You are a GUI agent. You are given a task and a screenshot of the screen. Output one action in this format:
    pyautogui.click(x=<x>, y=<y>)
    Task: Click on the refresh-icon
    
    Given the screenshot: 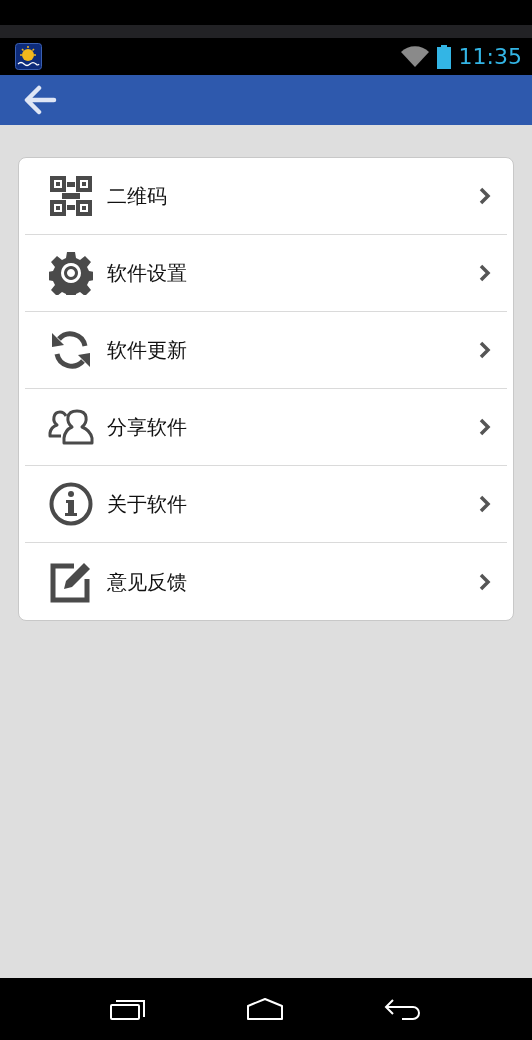 What is the action you would take?
    pyautogui.click(x=71, y=350)
    